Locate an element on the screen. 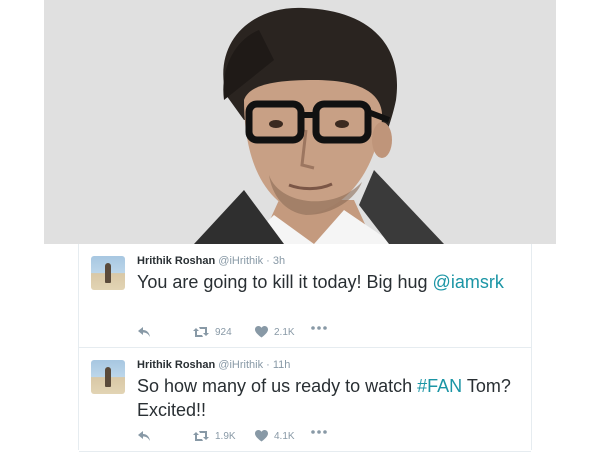 This screenshot has width=600, height=452. tweet-header: Hrithik Roshan @iHrithik · 11h is located at coordinates (213, 365).